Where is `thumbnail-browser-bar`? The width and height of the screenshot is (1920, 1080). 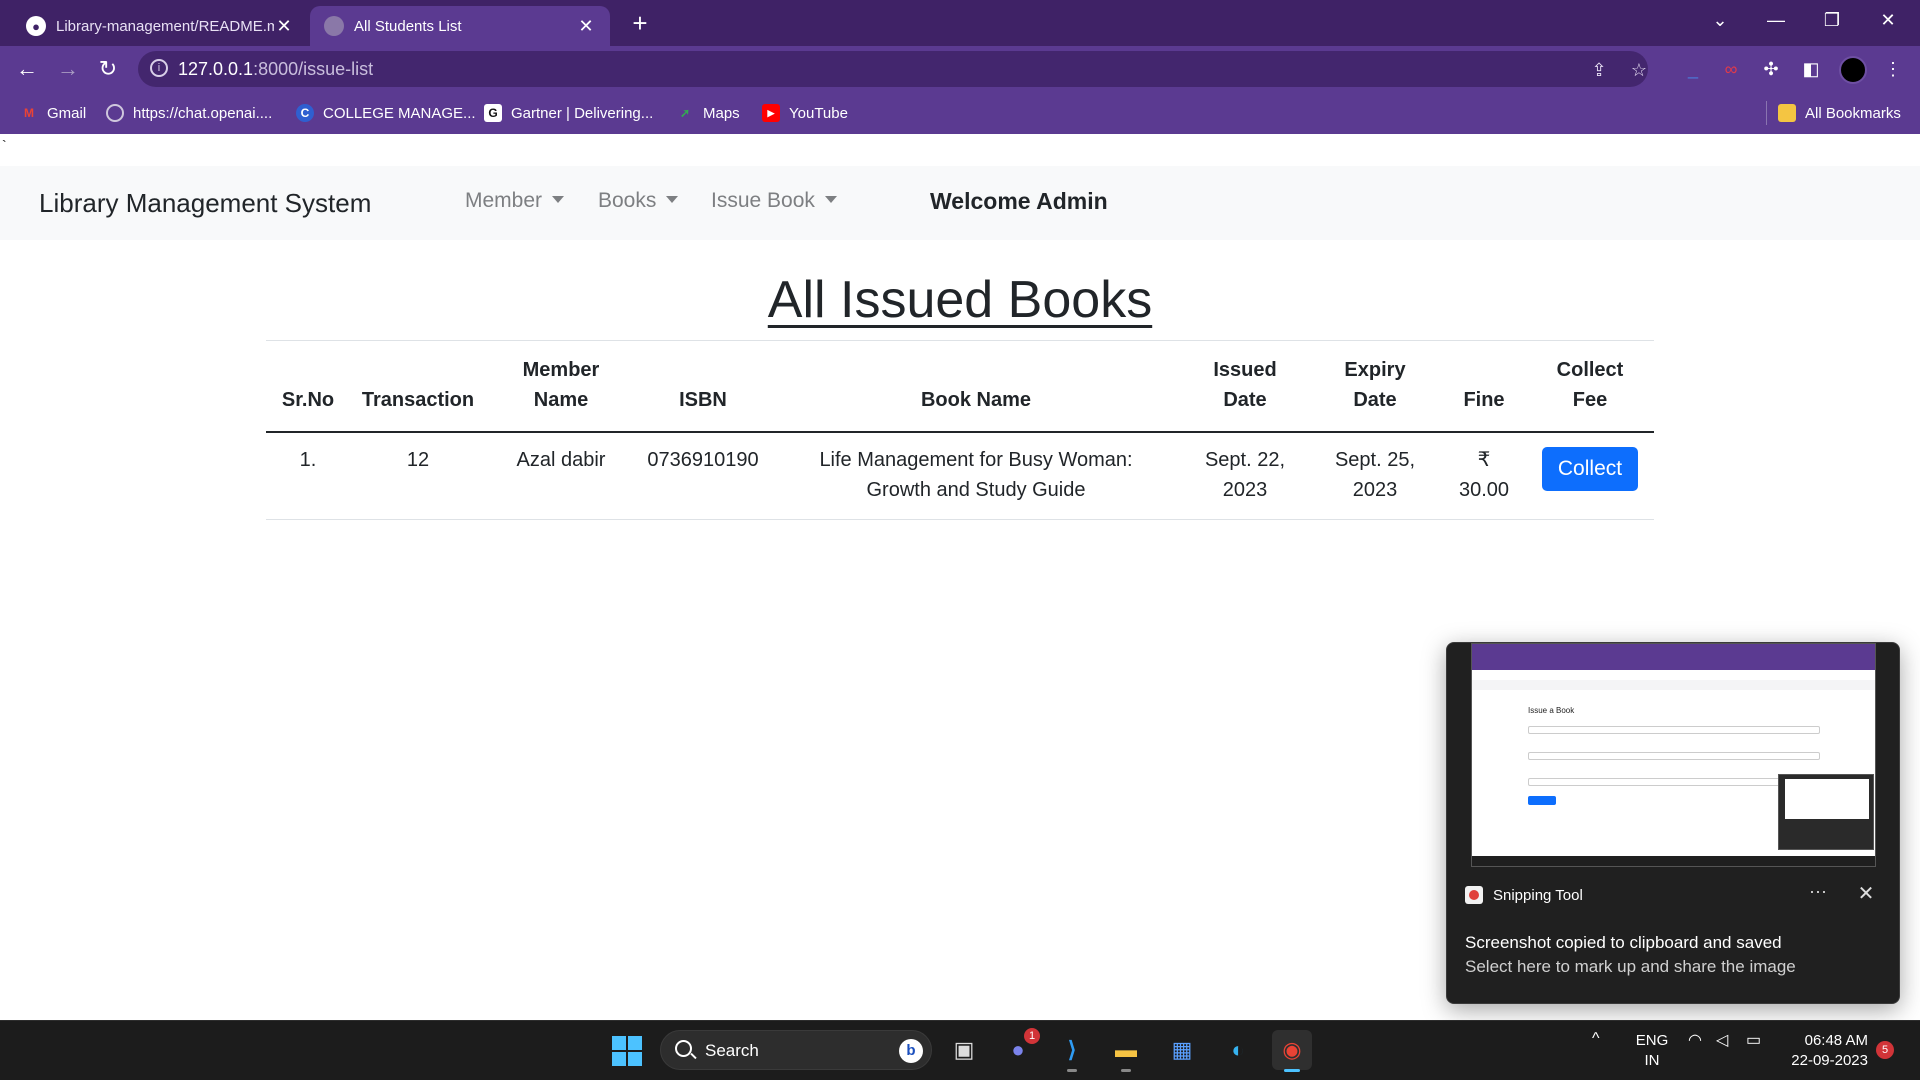
thumbnail-browser-bar is located at coordinates (1673, 657).